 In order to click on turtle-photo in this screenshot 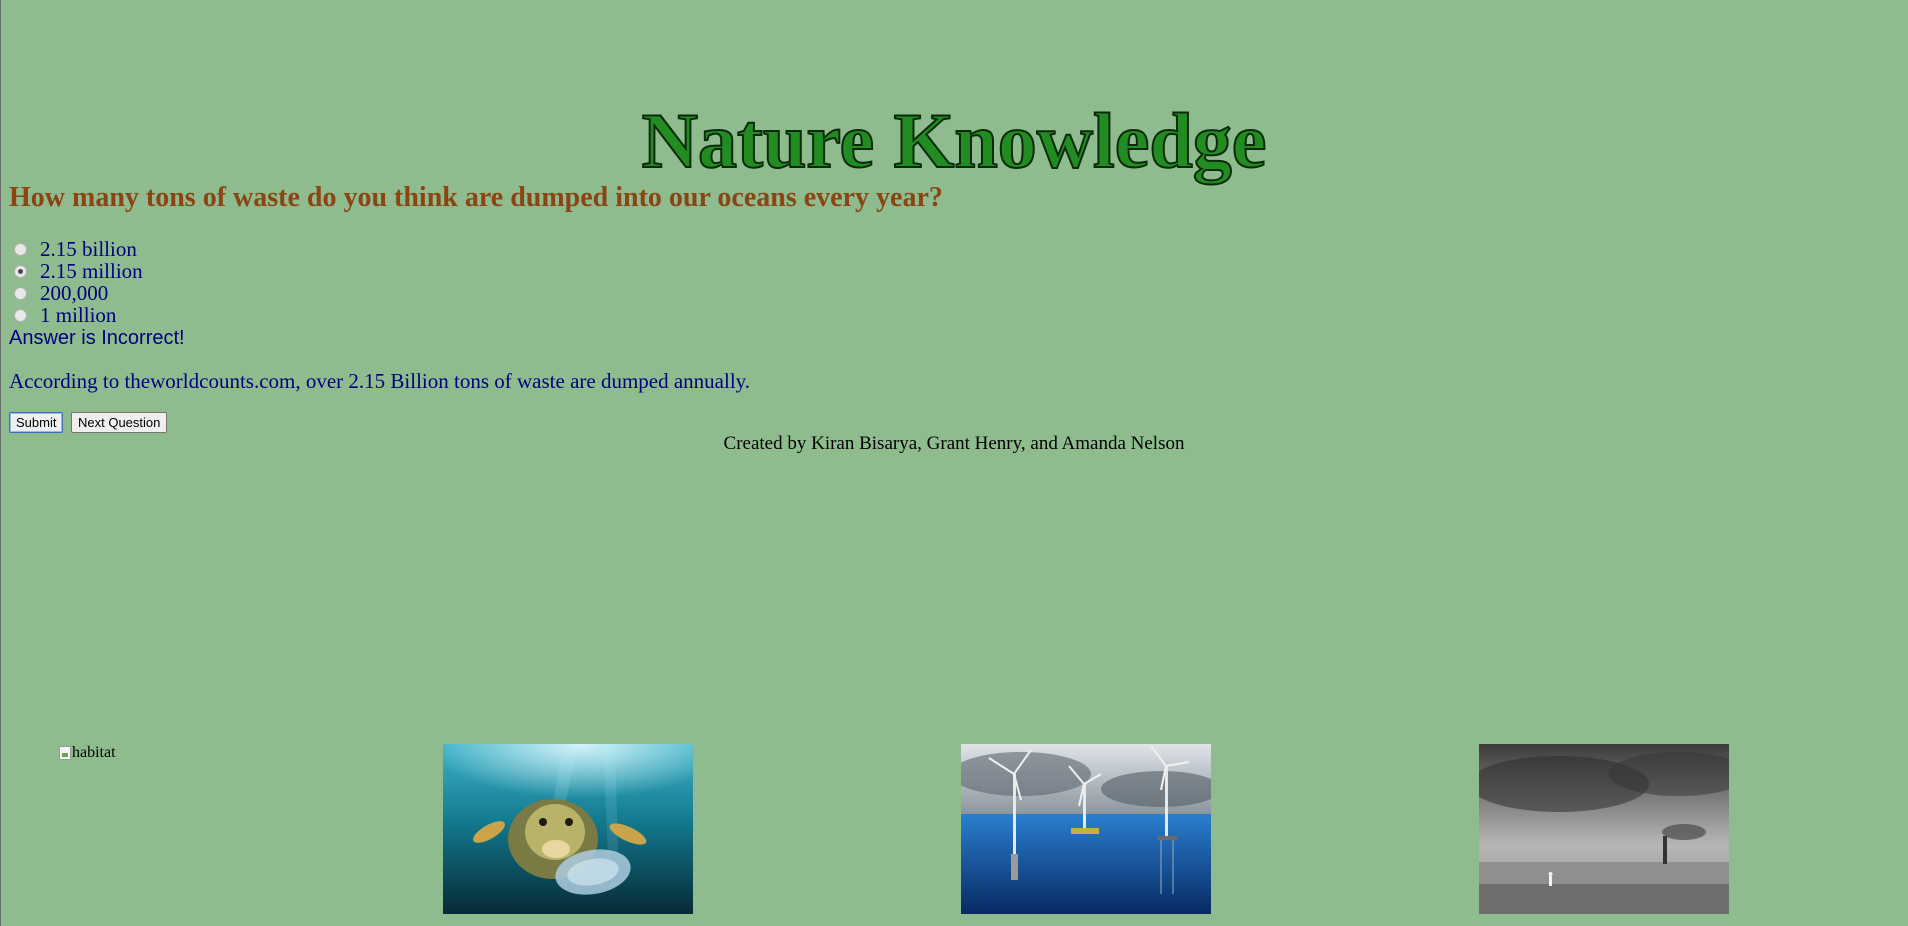, I will do `click(568, 829)`.